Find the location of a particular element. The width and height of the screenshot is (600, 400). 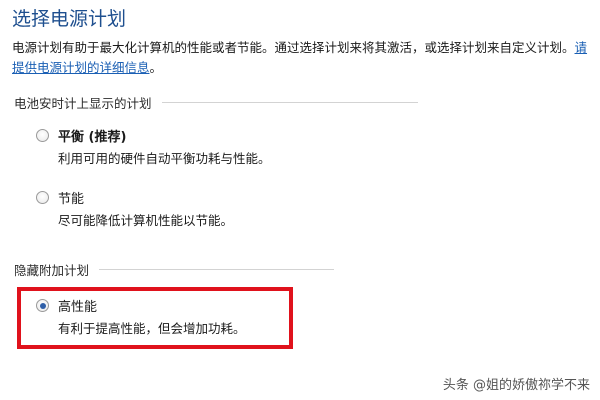

plan-balanced-name: 平衡 (推荐) is located at coordinates (92, 135).